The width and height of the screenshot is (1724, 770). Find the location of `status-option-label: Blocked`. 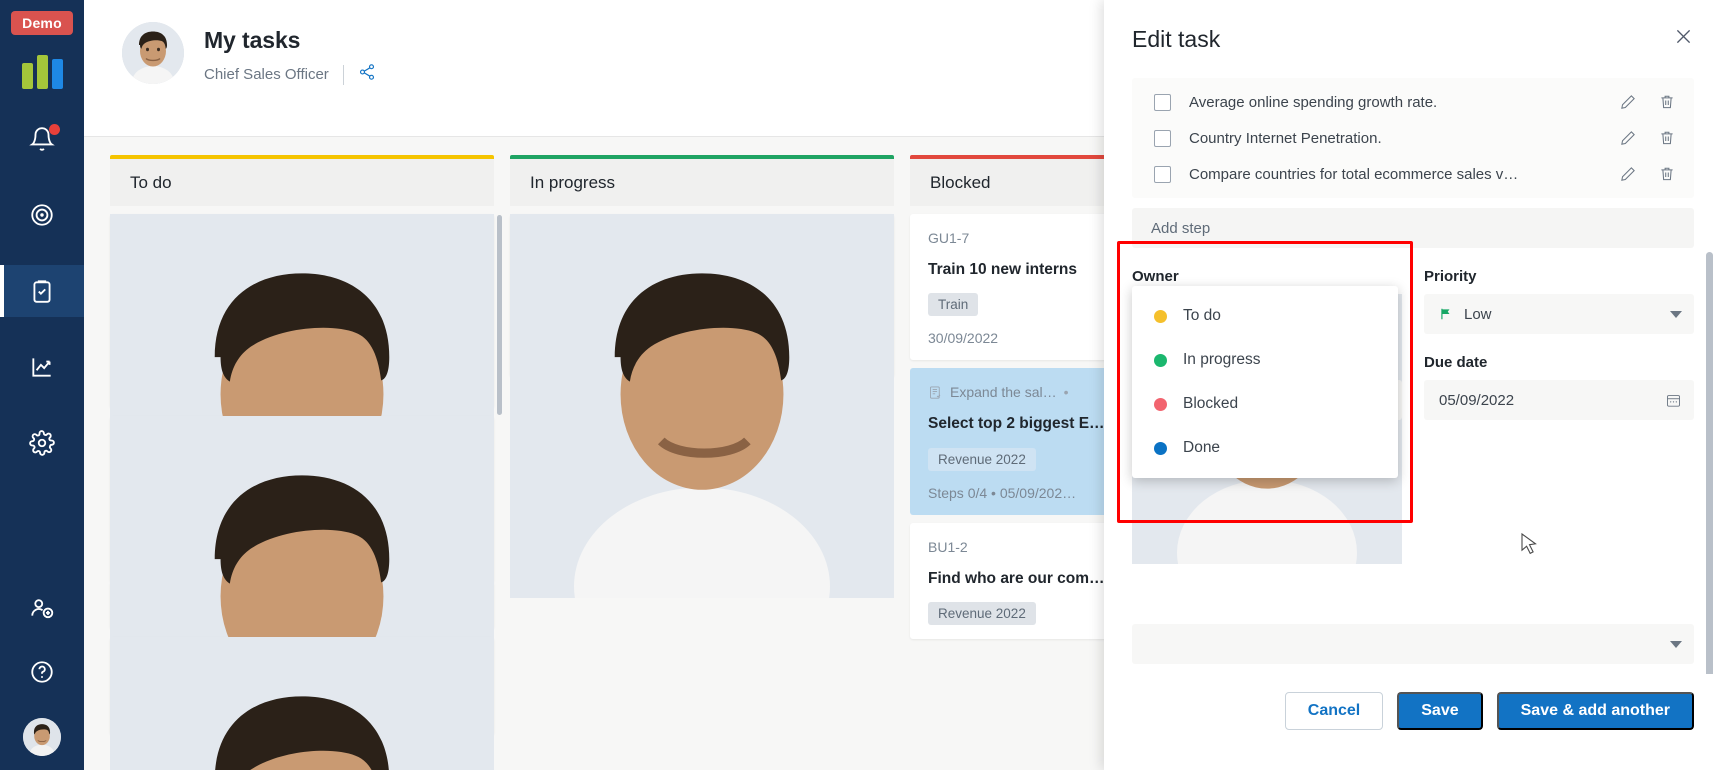

status-option-label: Blocked is located at coordinates (1211, 403).